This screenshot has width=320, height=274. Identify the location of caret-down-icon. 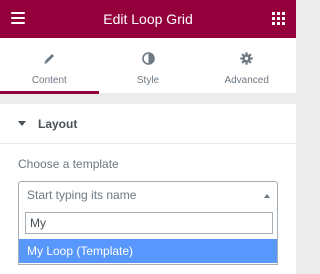
(22, 123).